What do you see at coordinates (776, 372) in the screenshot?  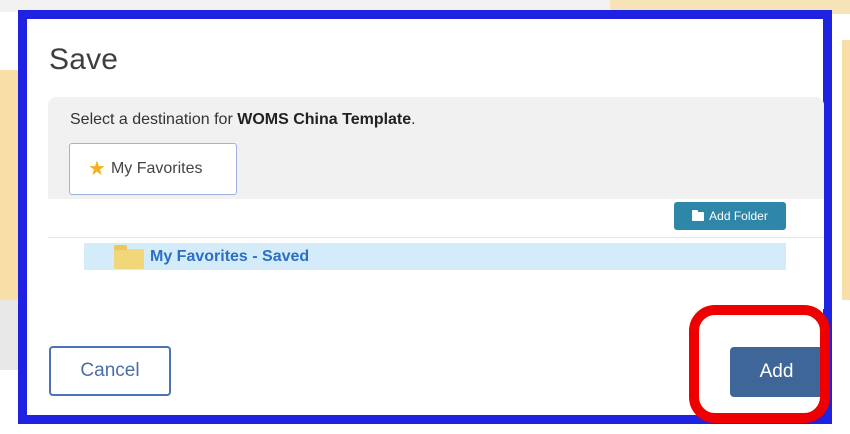 I see `add-button: Add` at bounding box center [776, 372].